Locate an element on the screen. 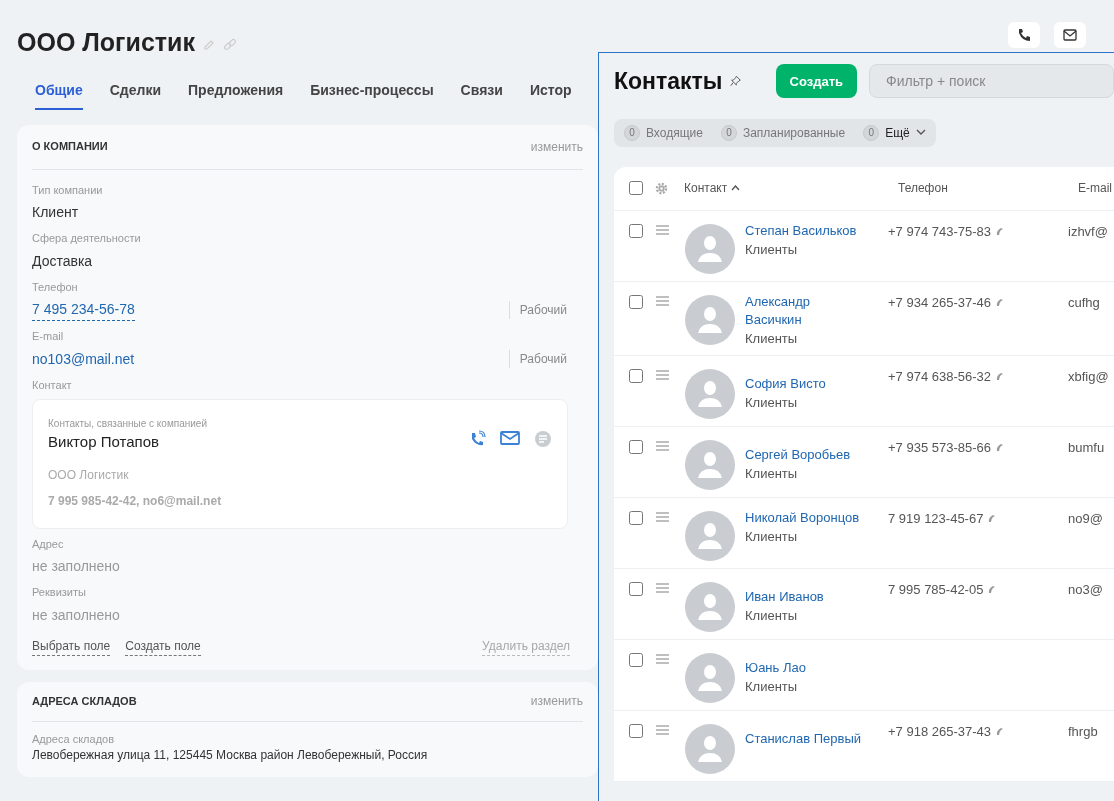 The height and width of the screenshot is (801, 1114). settings-icon is located at coordinates (661, 188).